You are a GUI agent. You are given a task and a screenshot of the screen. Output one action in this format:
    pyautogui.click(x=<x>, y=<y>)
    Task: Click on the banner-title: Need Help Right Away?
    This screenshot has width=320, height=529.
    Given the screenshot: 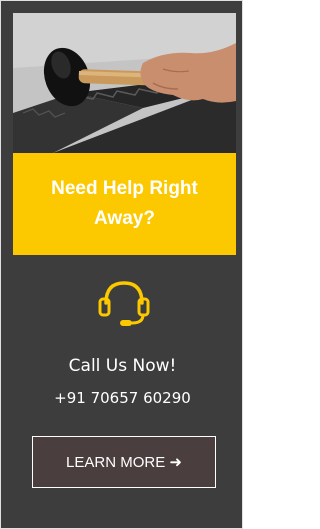 What is the action you would take?
    pyautogui.click(x=124, y=203)
    